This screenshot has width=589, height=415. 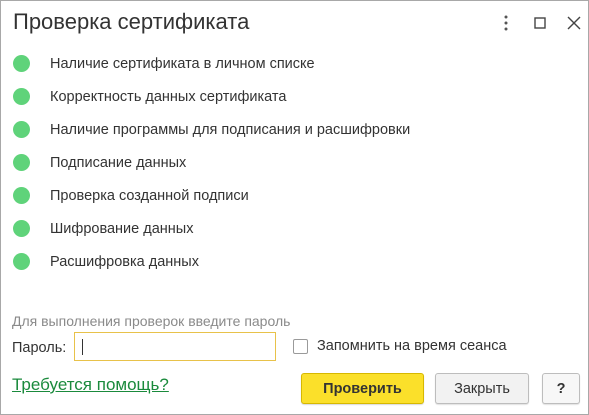 What do you see at coordinates (482, 388) in the screenshot?
I see `close-button: Закрыть` at bounding box center [482, 388].